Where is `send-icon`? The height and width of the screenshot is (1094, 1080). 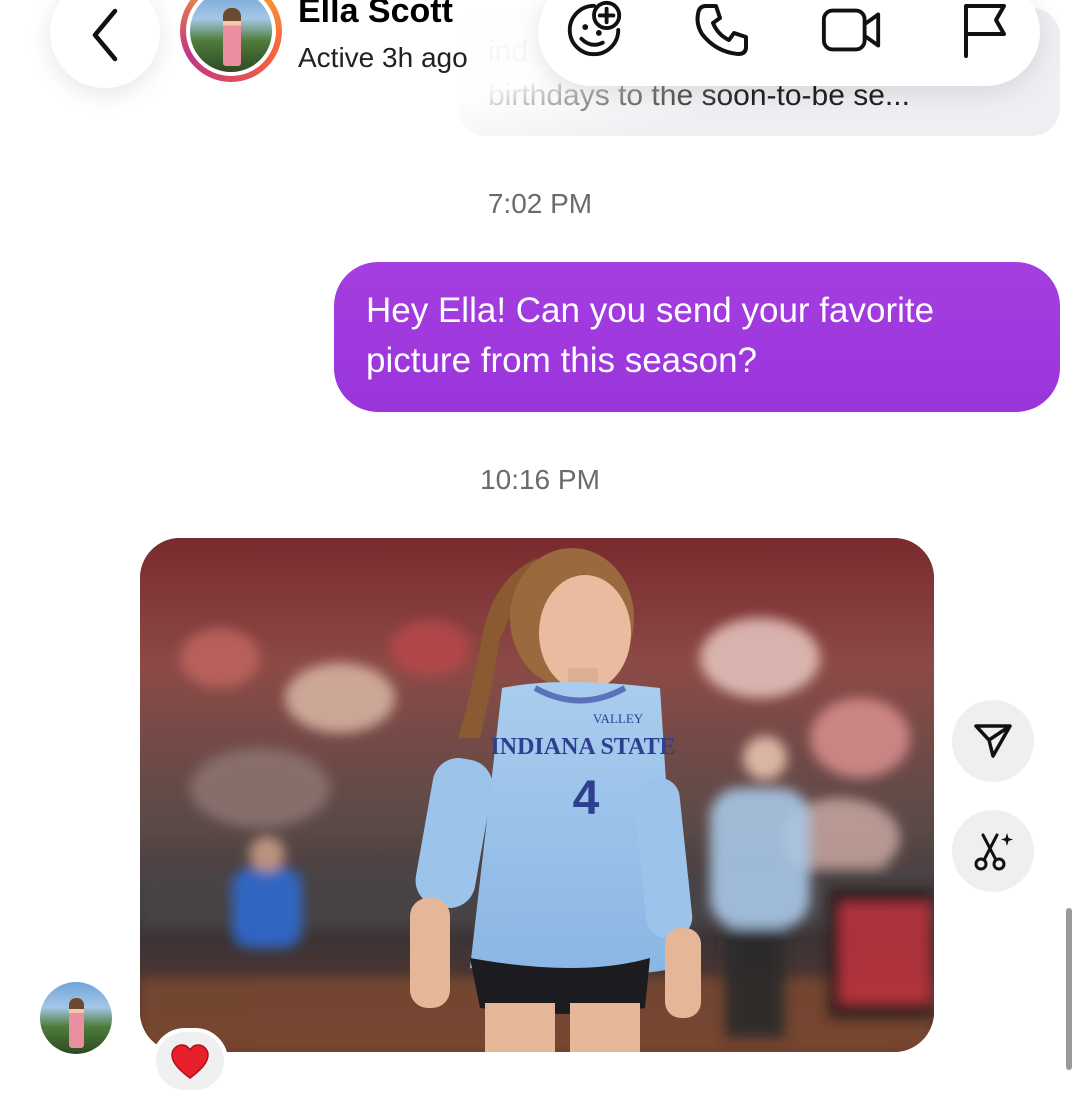 send-icon is located at coordinates (993, 741).